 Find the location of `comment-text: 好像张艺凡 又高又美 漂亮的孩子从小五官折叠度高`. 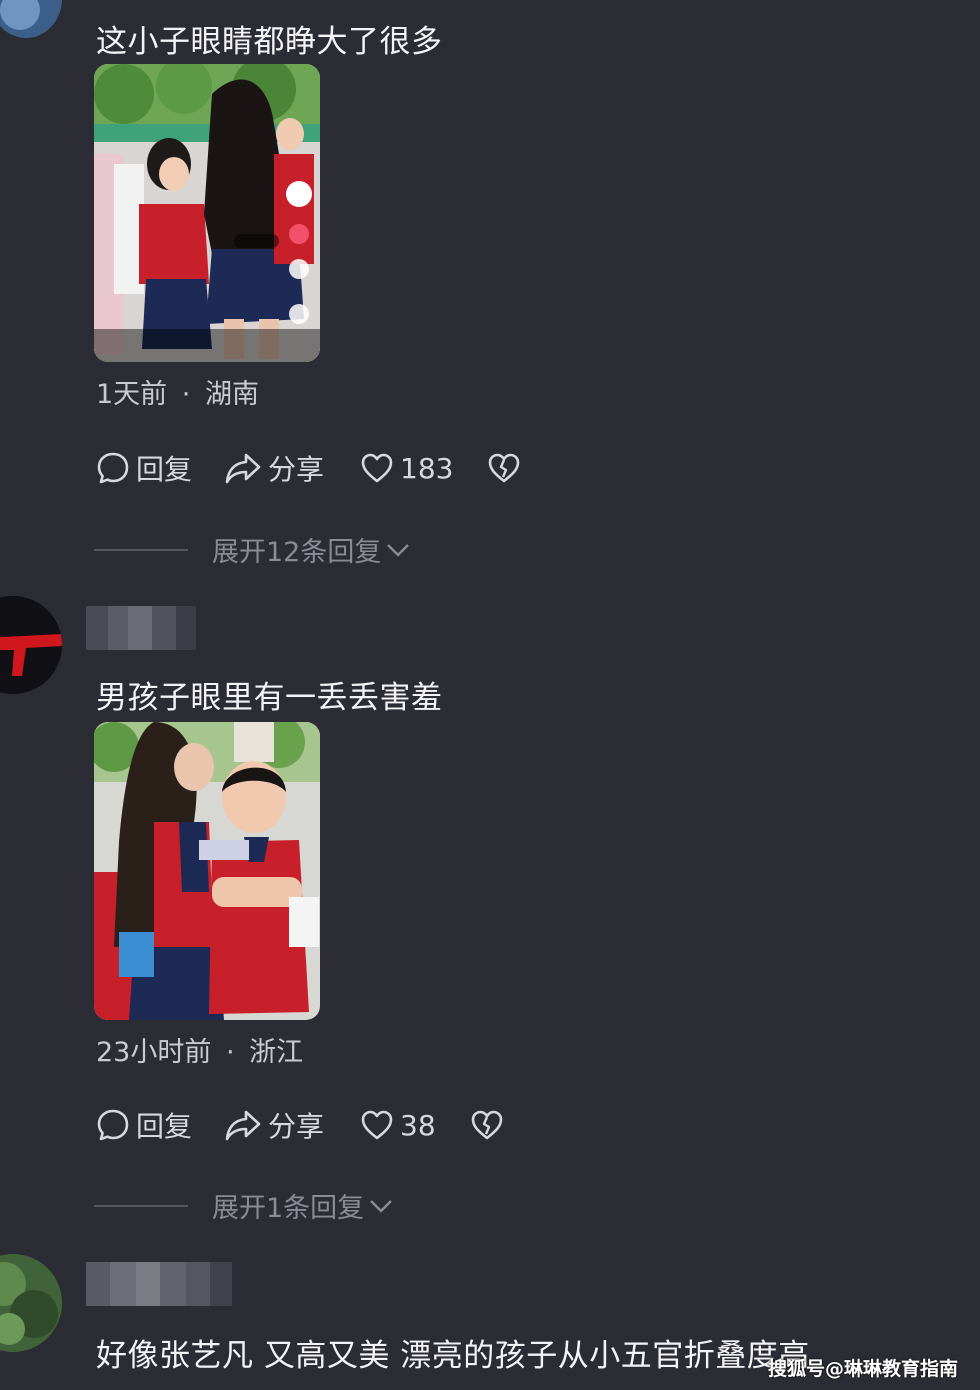

comment-text: 好像张艺凡 又高又美 漂亮的孩子从小五官折叠度高 is located at coordinates (453, 1356).